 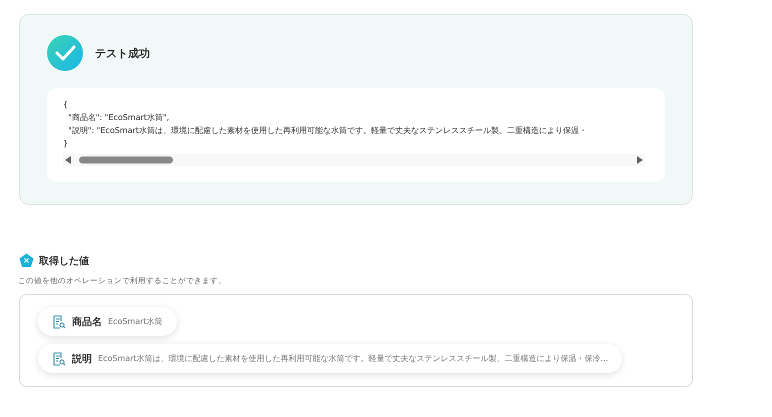 I want to click on value-label: 商品名, so click(x=87, y=321).